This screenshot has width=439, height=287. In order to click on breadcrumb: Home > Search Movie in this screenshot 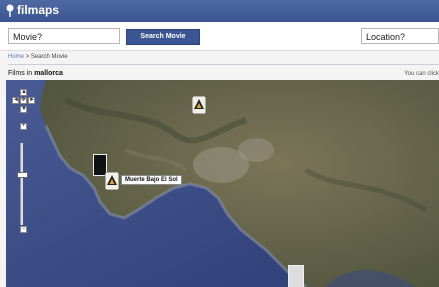, I will do `click(38, 57)`.